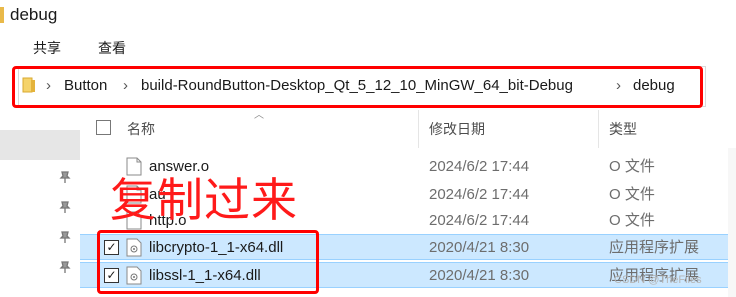 This screenshot has height=297, width=736. What do you see at coordinates (259, 115) in the screenshot?
I see `sort-up-icon: ︿` at bounding box center [259, 115].